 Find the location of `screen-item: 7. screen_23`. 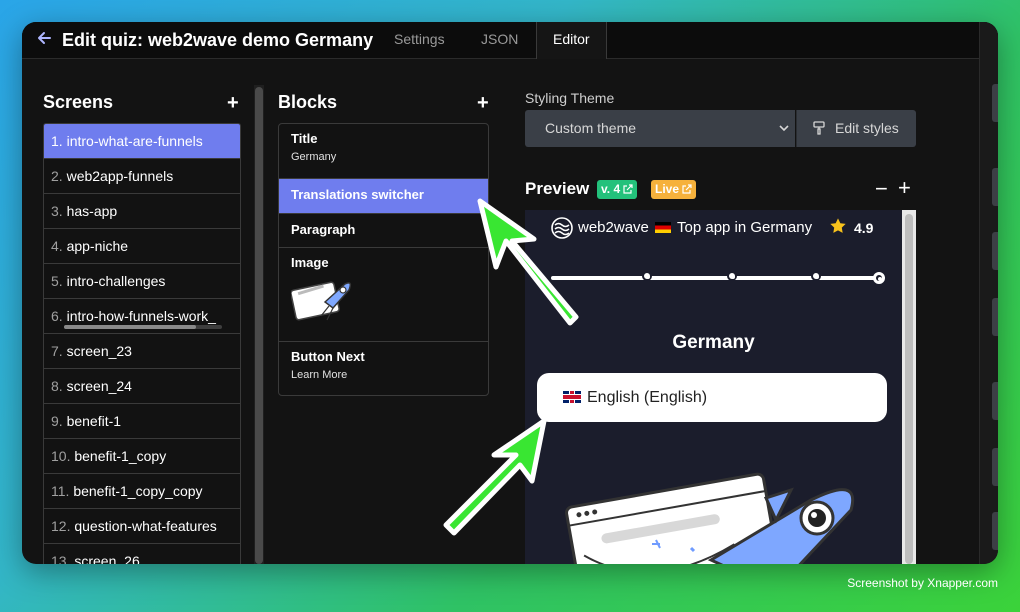

screen-item: 7. screen_23 is located at coordinates (142, 351).